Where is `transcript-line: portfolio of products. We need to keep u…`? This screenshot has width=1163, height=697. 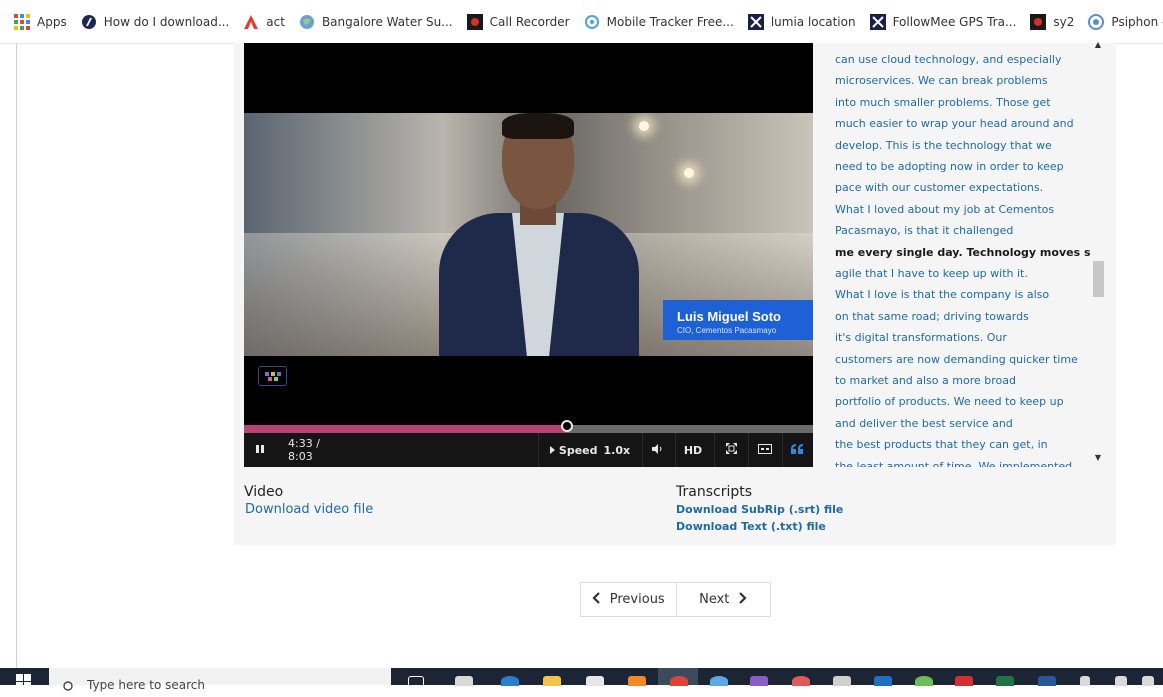
transcript-line: portfolio of products. We need to keep u… is located at coordinates (949, 401).